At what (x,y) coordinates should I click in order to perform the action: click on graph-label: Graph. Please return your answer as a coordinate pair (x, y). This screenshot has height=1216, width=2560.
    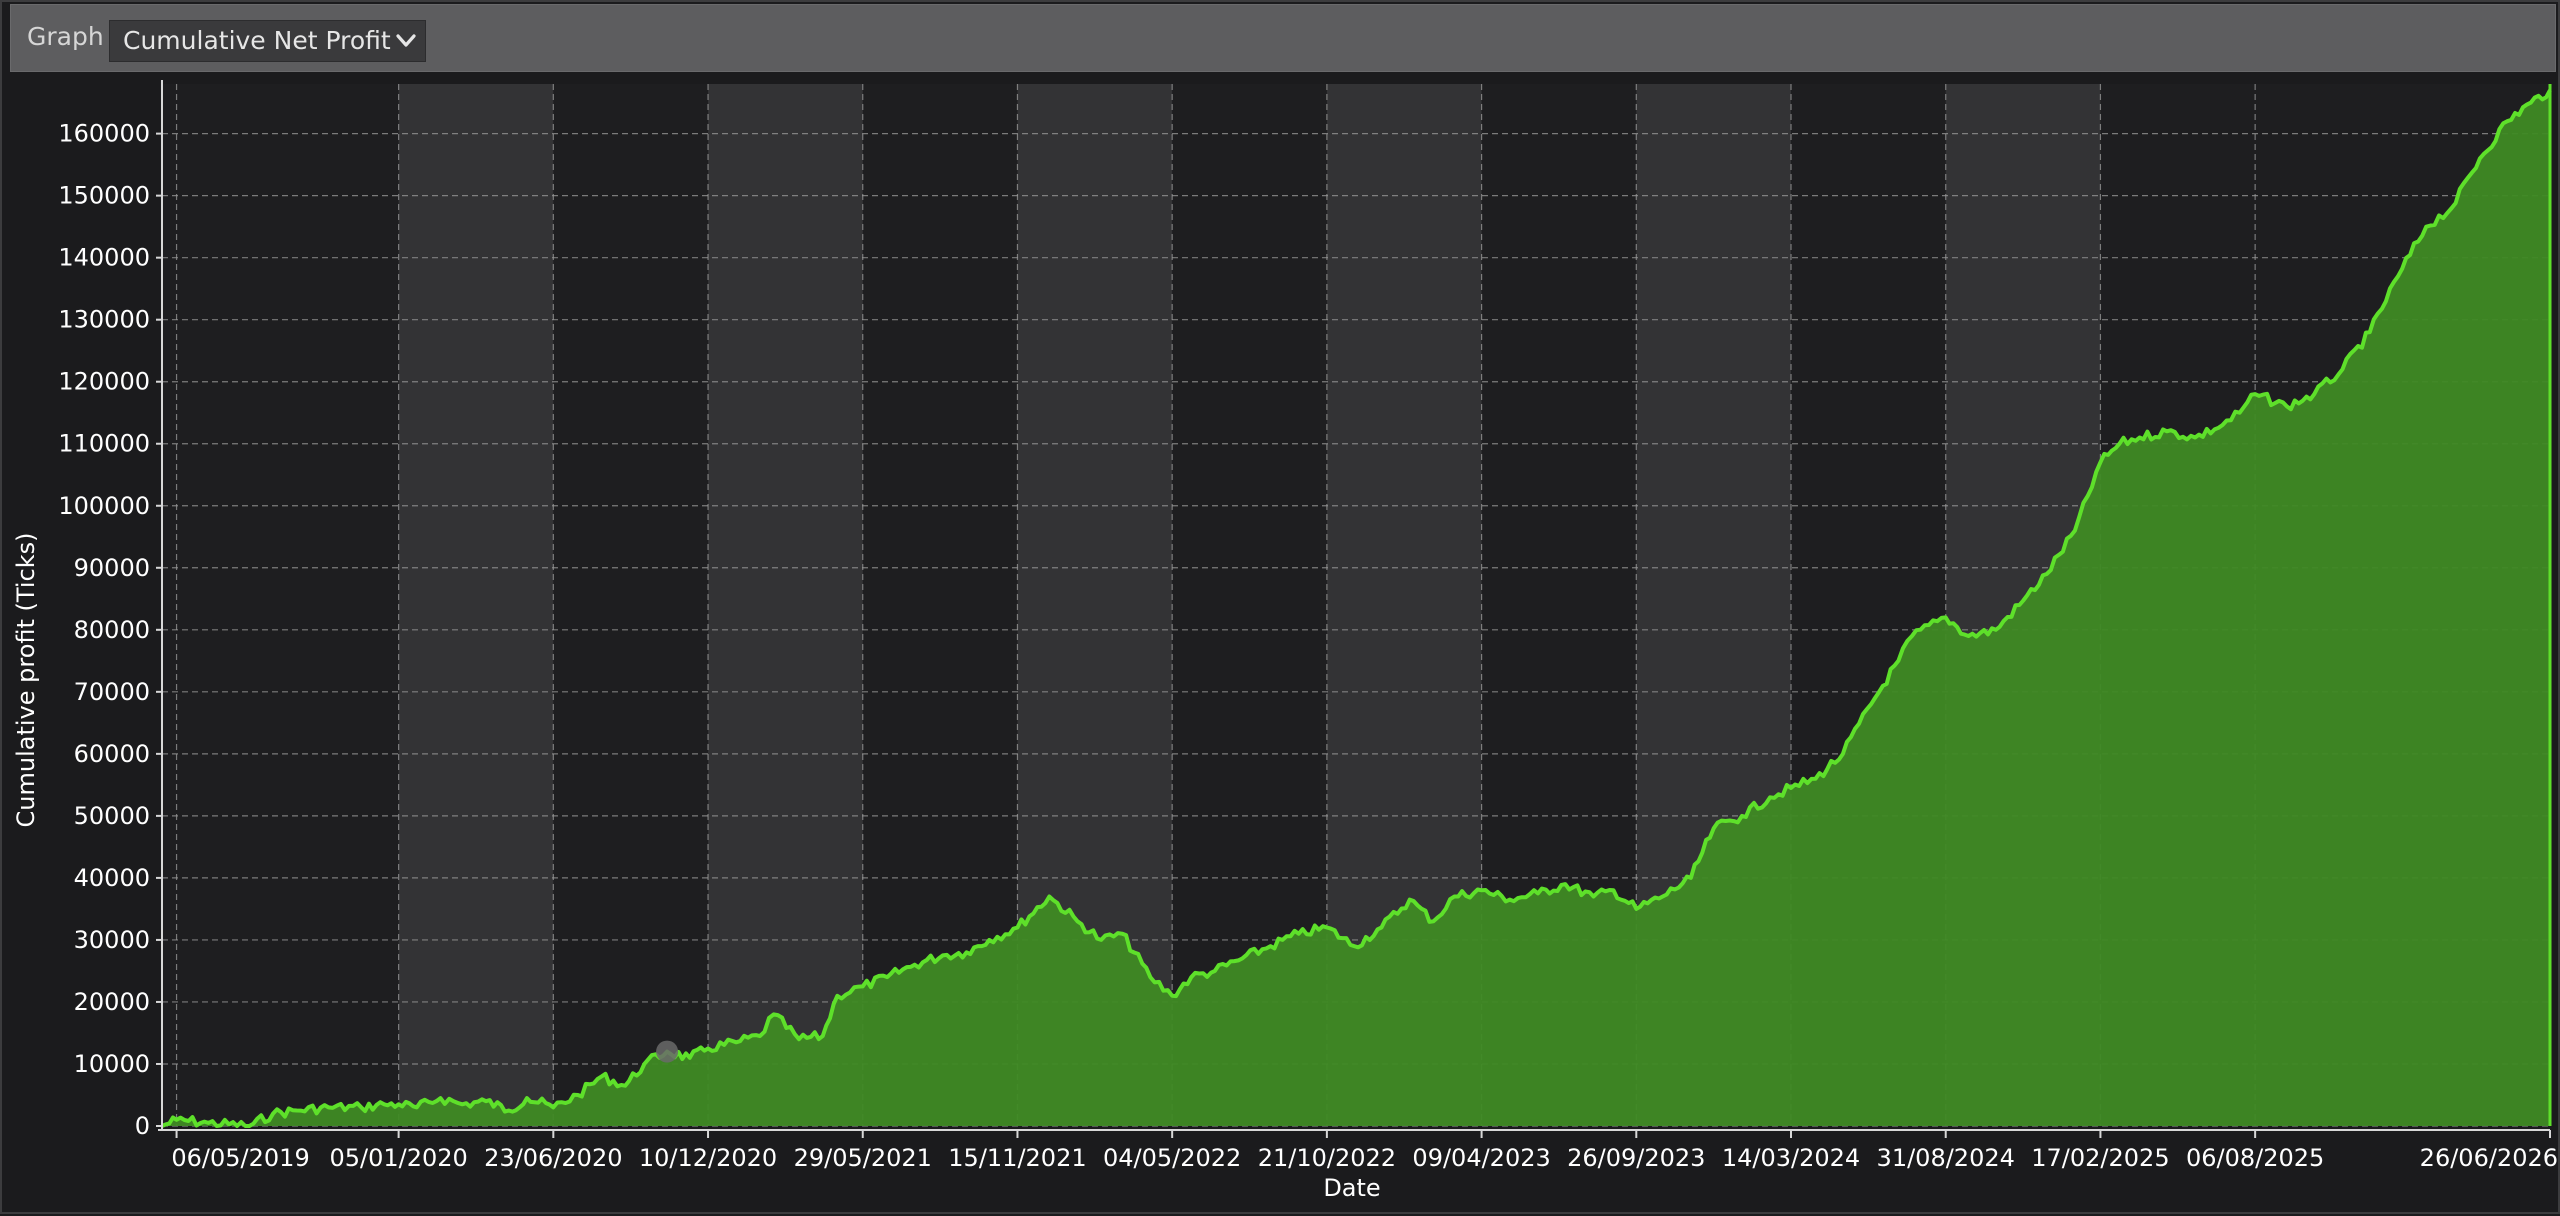
    Looking at the image, I should click on (65, 36).